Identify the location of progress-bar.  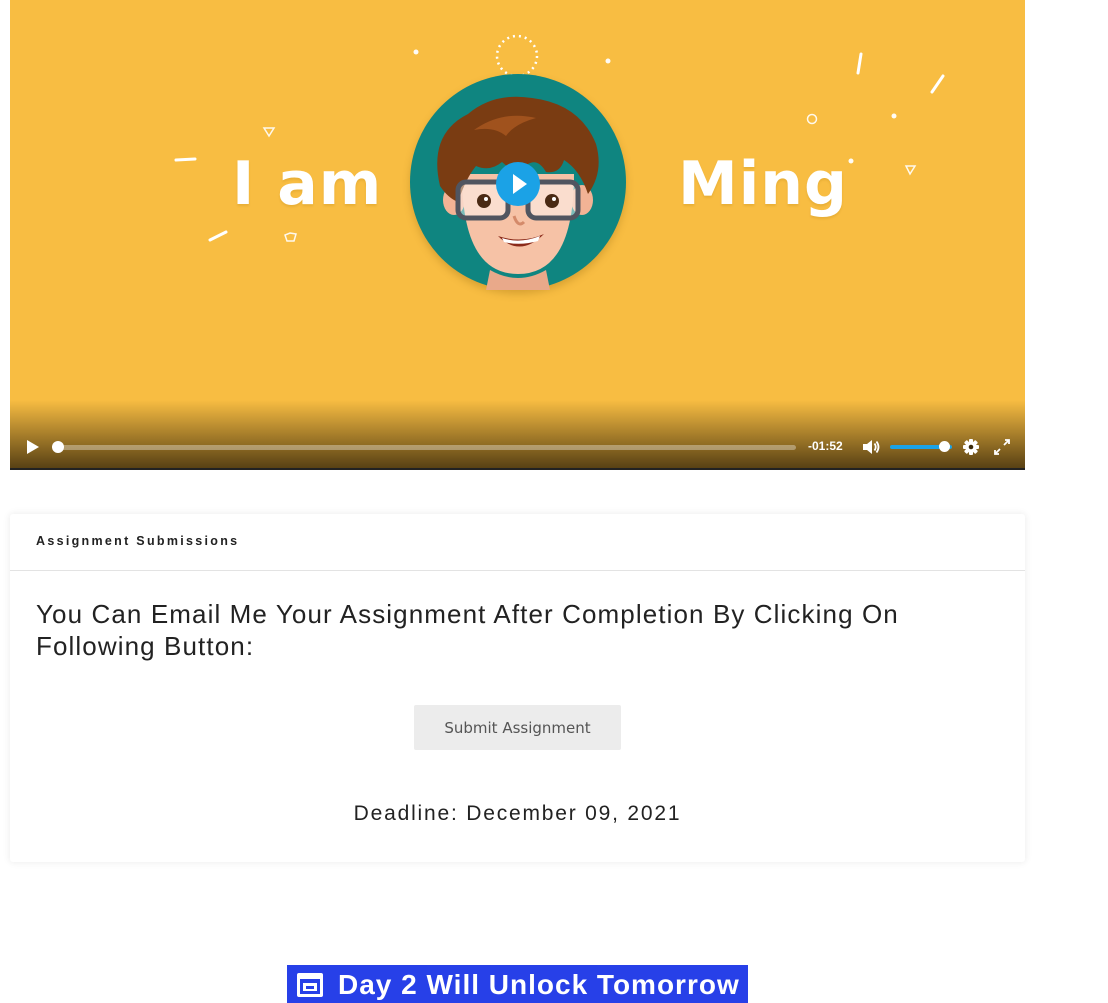
(424, 447).